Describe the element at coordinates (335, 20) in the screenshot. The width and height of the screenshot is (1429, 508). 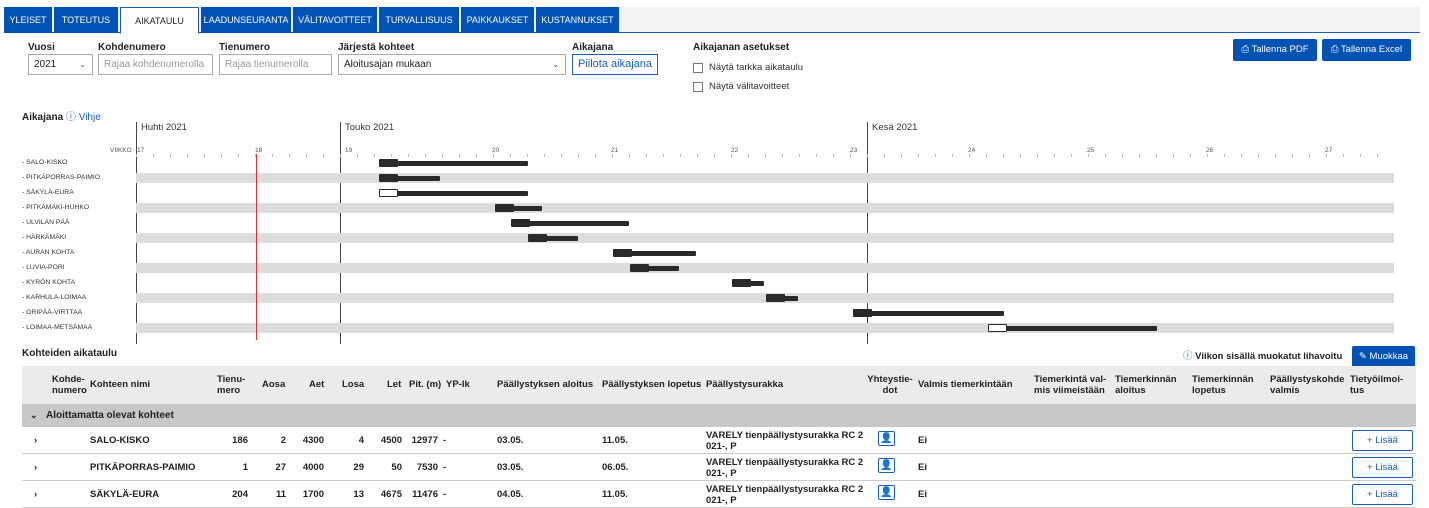
I see `tab-valitavoitteet: Välitavoitteet` at that location.